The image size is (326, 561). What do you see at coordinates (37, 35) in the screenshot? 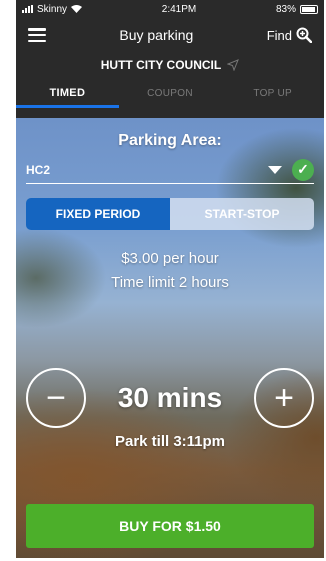
I see `menu-icon` at bounding box center [37, 35].